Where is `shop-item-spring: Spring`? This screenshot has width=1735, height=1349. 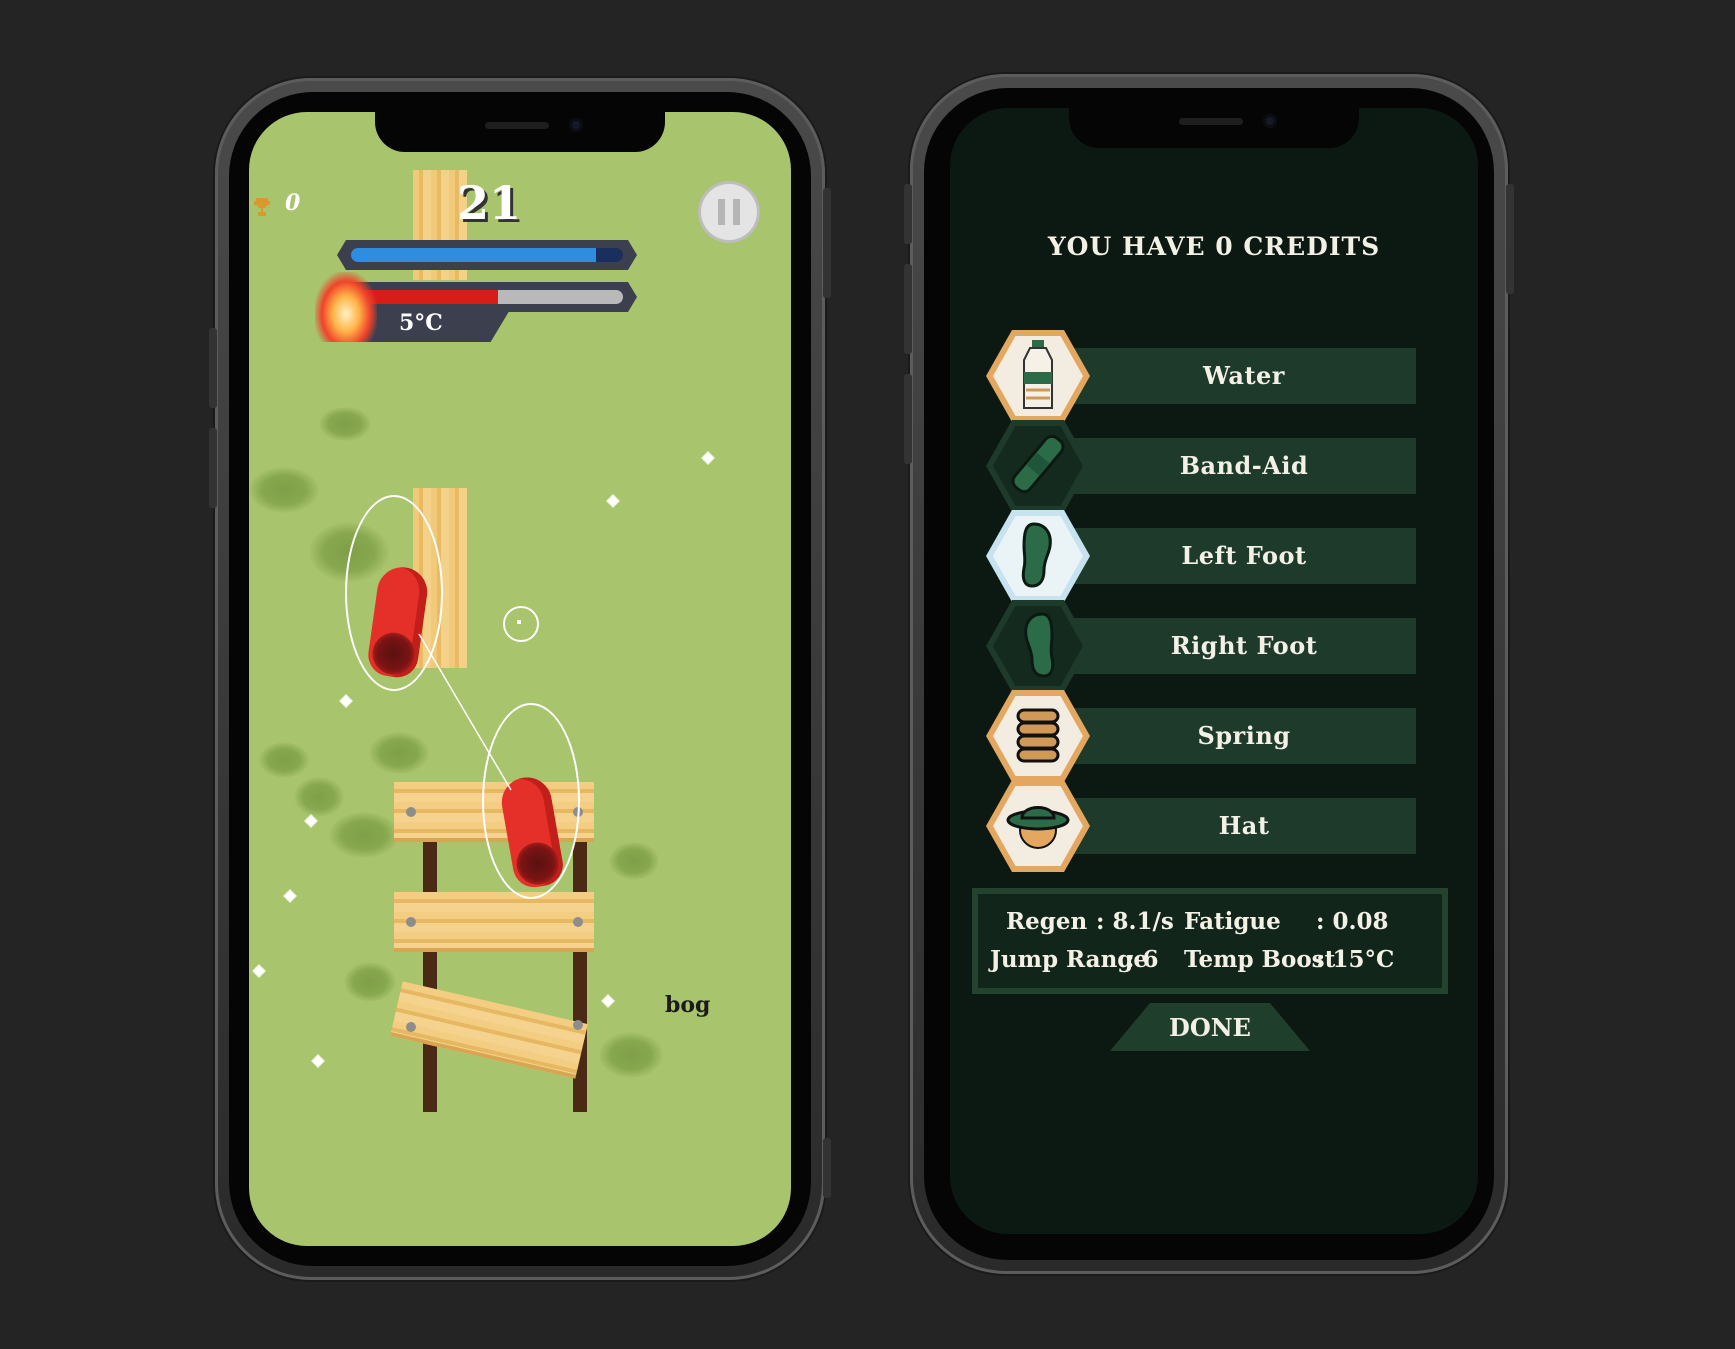 shop-item-spring: Spring is located at coordinates (1201, 736).